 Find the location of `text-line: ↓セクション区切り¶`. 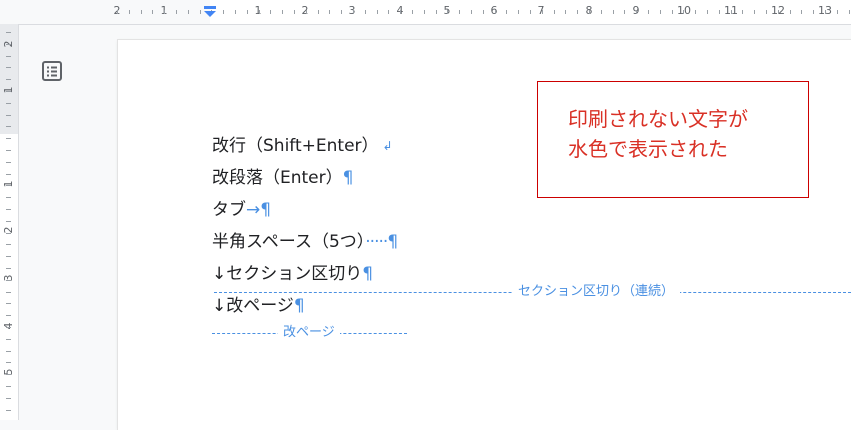

text-line: ↓セクション区切り¶ is located at coordinates (292, 274).